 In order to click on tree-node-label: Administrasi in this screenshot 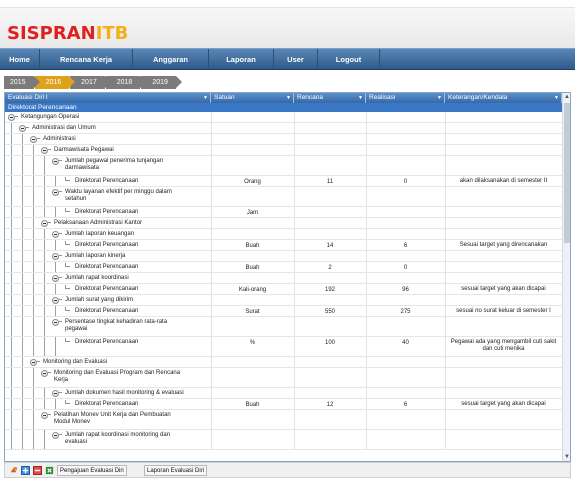, I will do `click(126, 139)`.